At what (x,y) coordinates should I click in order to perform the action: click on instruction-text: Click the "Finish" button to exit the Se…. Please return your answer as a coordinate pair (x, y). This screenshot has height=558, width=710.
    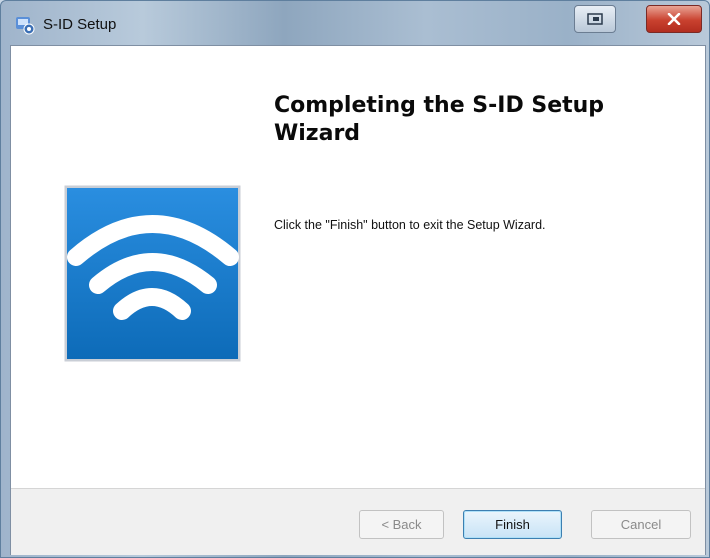
    Looking at the image, I should click on (410, 225).